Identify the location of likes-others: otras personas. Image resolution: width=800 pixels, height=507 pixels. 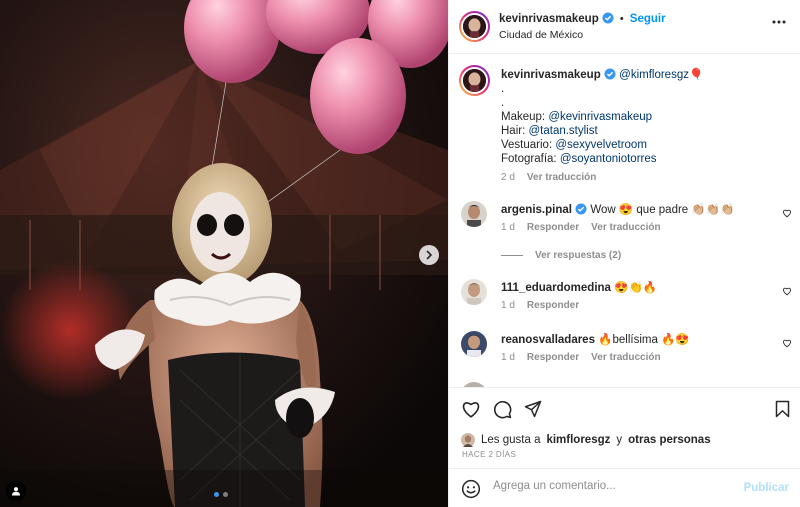
(669, 440).